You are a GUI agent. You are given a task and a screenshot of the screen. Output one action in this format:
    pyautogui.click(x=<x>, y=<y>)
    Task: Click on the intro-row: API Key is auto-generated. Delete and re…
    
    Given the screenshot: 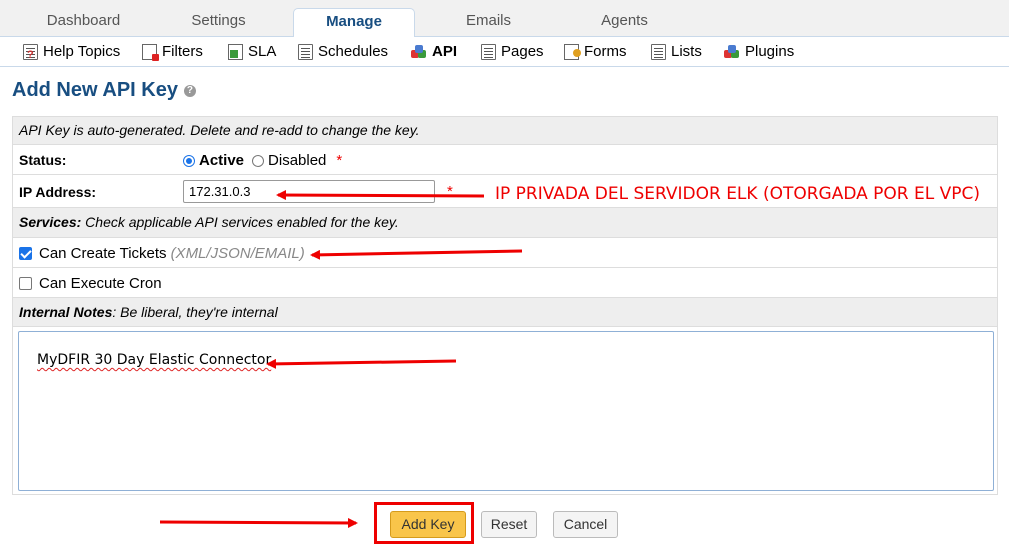 What is the action you would take?
    pyautogui.click(x=505, y=131)
    